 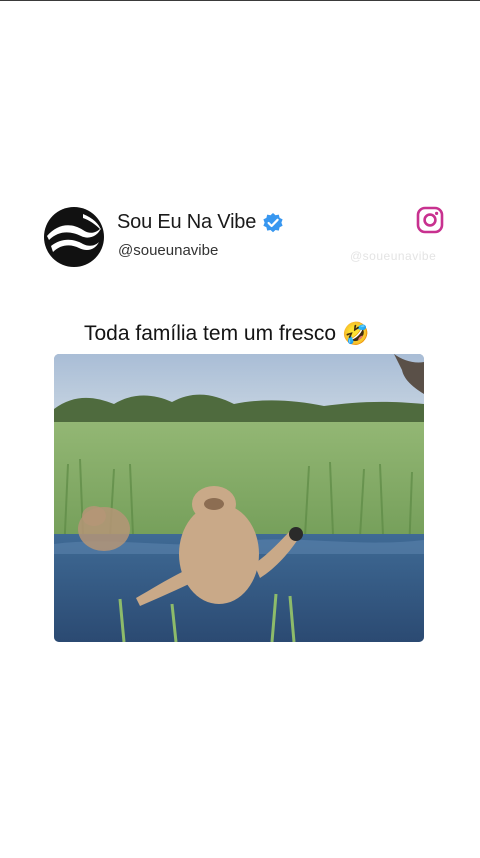 I want to click on handle-watermark: @soueunavibe, so click(x=393, y=256).